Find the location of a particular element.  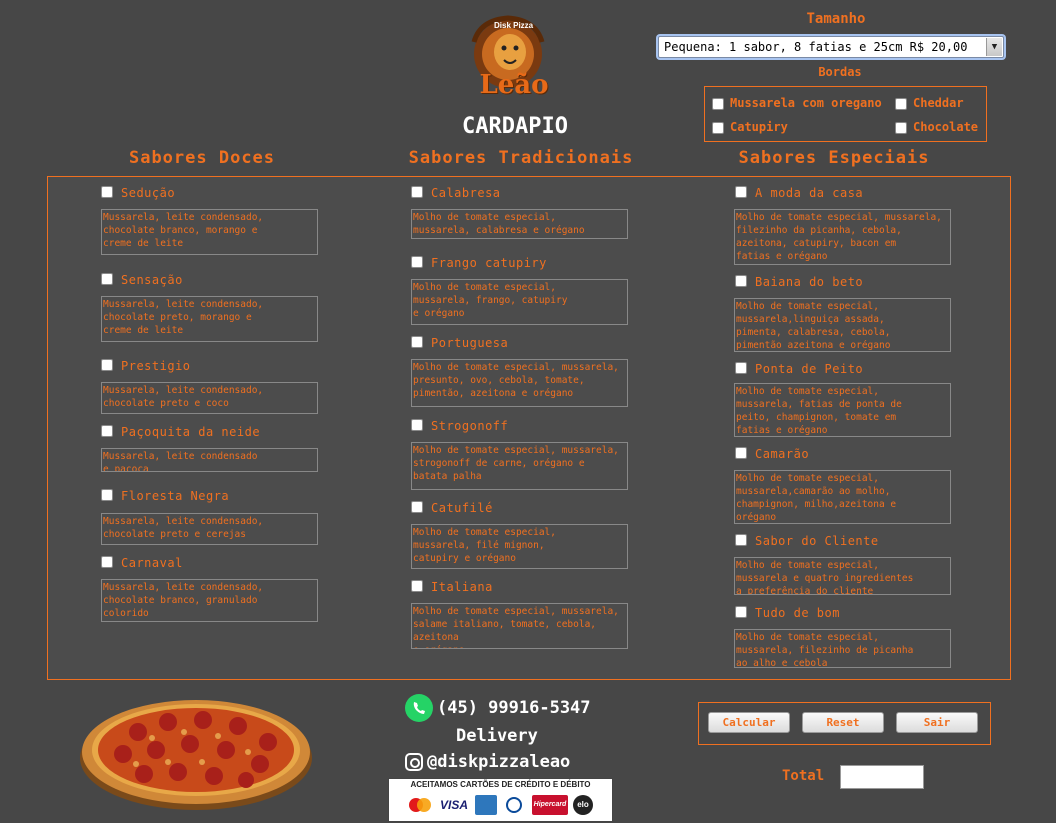

flavor-pacoquita: Paçoquita da neide is located at coordinates (180, 432).